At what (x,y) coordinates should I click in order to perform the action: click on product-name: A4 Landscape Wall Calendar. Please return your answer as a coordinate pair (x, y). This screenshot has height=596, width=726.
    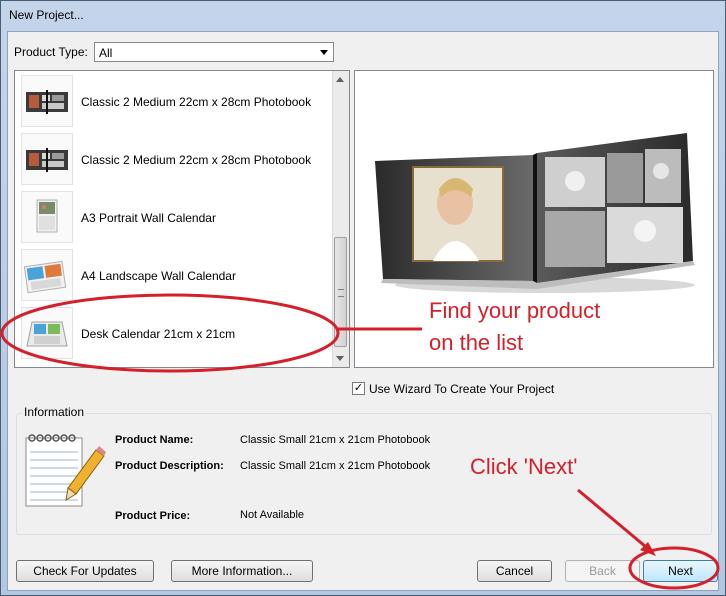
    Looking at the image, I should click on (158, 276).